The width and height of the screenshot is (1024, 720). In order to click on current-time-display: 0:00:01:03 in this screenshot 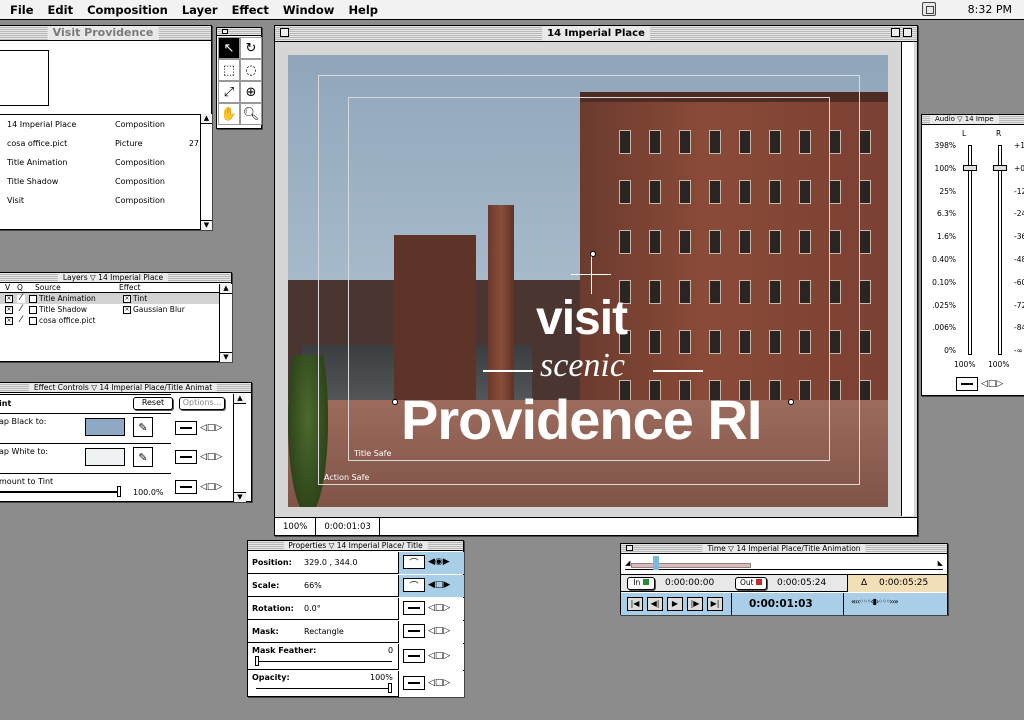, I will do `click(348, 526)`.